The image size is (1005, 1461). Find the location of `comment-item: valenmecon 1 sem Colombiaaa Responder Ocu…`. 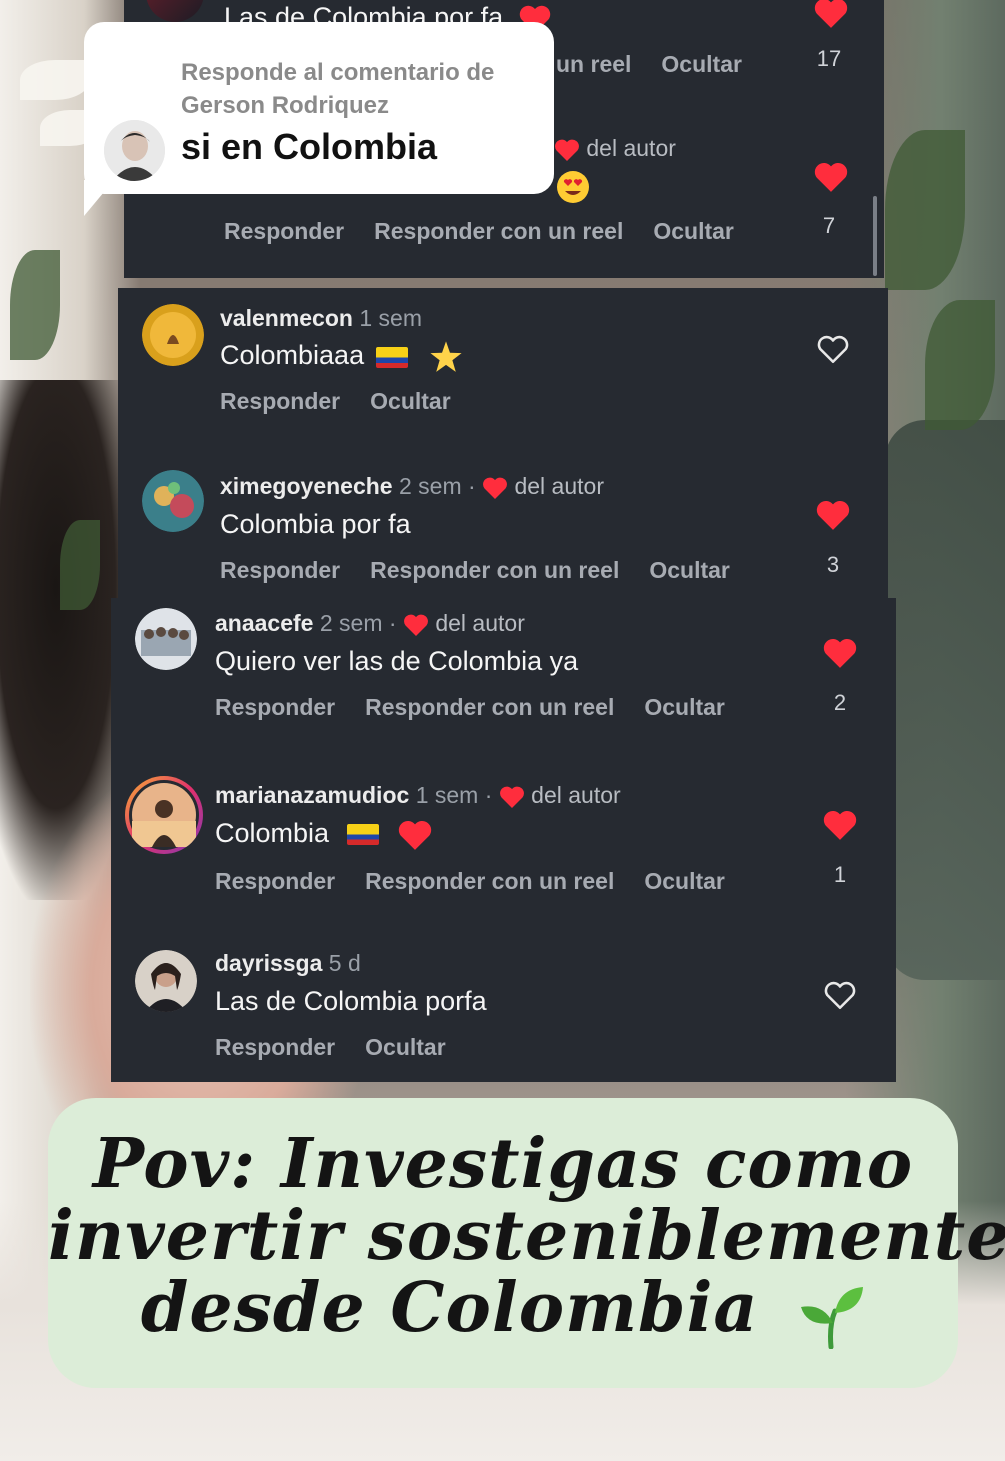

comment-item: valenmecon 1 sem Colombiaaa Responder Ocu… is located at coordinates (503, 363).